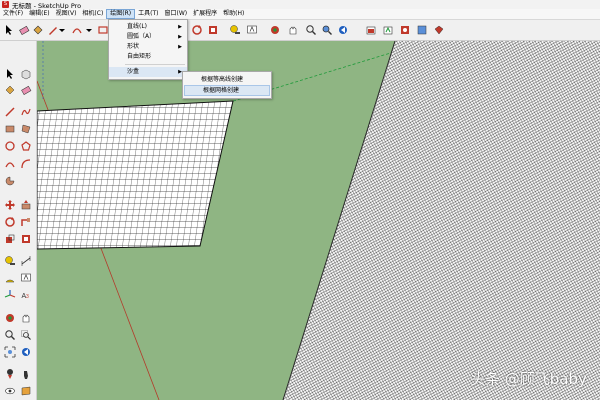 This screenshot has width=600, height=400. I want to click on circle-icon, so click(9, 145).